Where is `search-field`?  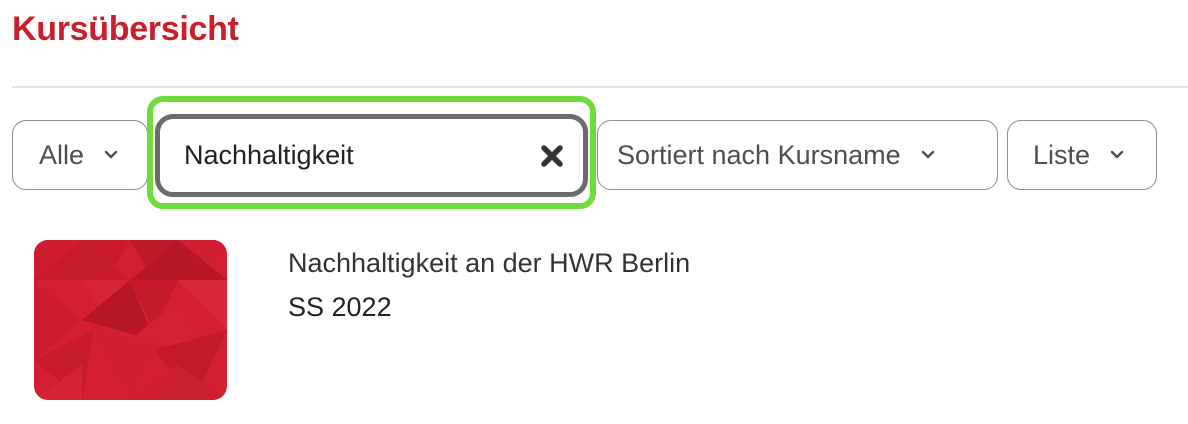
search-field is located at coordinates (371, 155).